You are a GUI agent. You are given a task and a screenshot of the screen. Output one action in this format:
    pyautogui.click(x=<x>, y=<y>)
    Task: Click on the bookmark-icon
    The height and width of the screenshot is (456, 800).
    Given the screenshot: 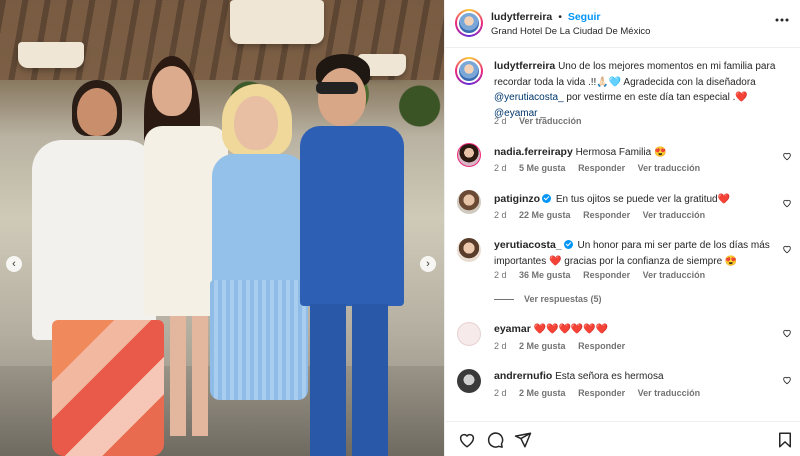 What is the action you would take?
    pyautogui.click(x=785, y=440)
    